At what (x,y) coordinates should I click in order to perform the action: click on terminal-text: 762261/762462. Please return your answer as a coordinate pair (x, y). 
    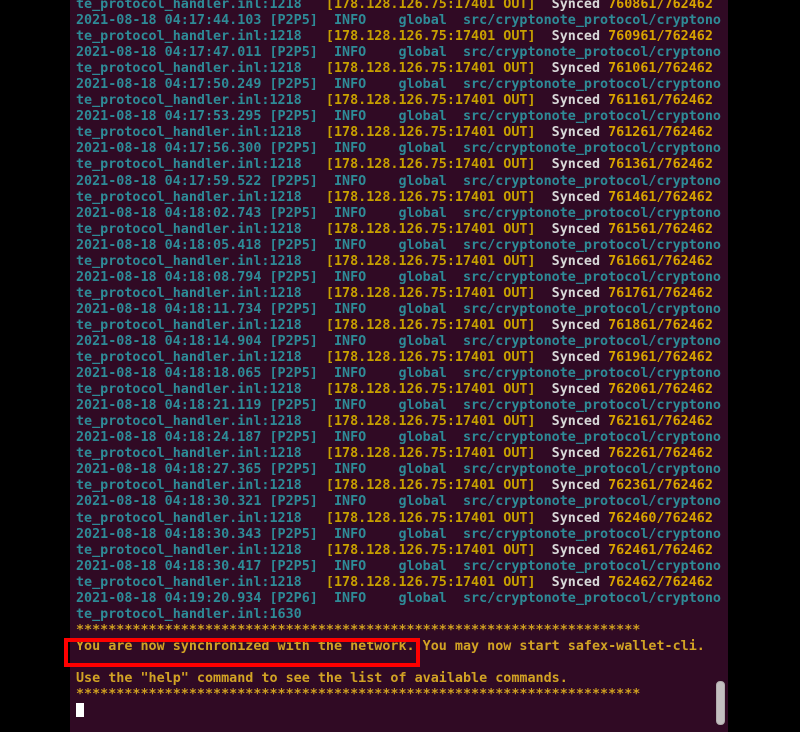
    Looking at the image, I should click on (656, 454).